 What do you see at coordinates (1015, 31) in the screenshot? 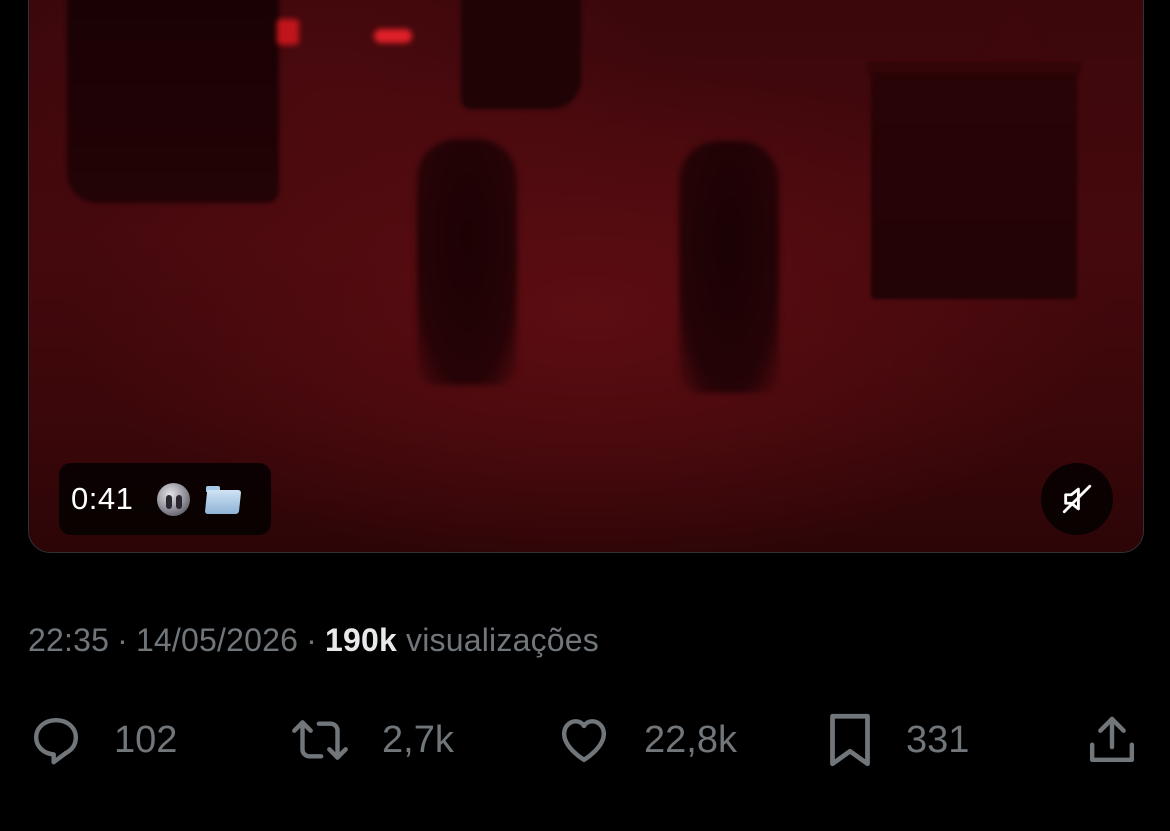
I see `scene-roof-peak` at bounding box center [1015, 31].